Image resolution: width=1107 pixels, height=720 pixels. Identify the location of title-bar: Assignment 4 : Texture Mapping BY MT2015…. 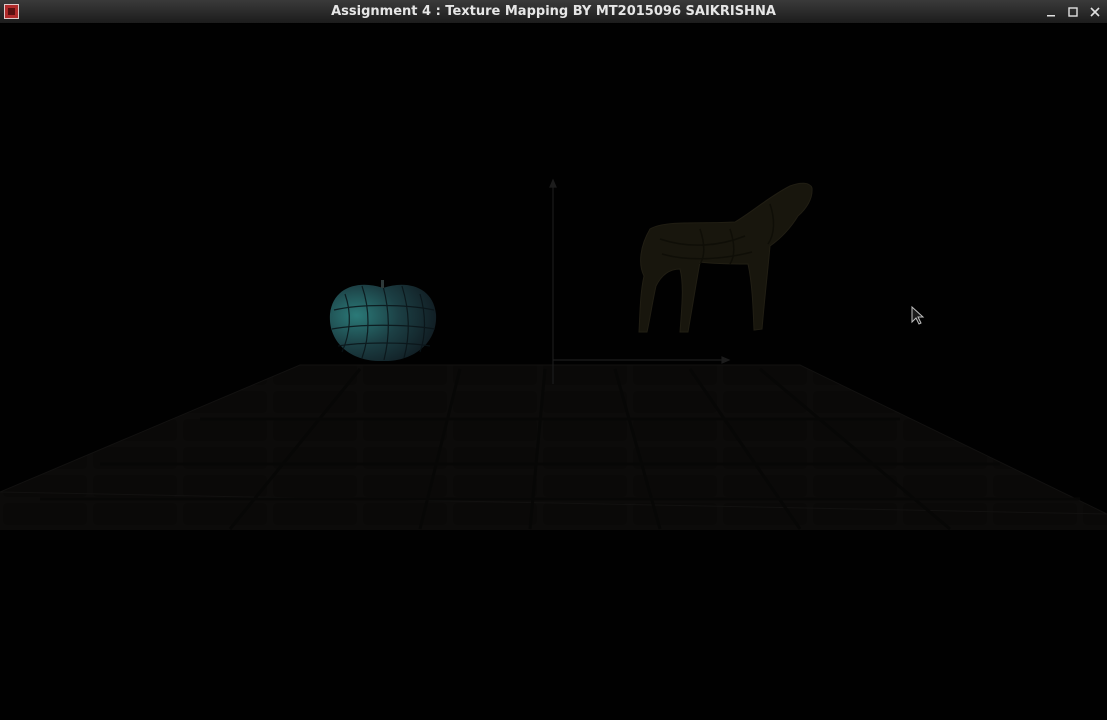
(553, 12).